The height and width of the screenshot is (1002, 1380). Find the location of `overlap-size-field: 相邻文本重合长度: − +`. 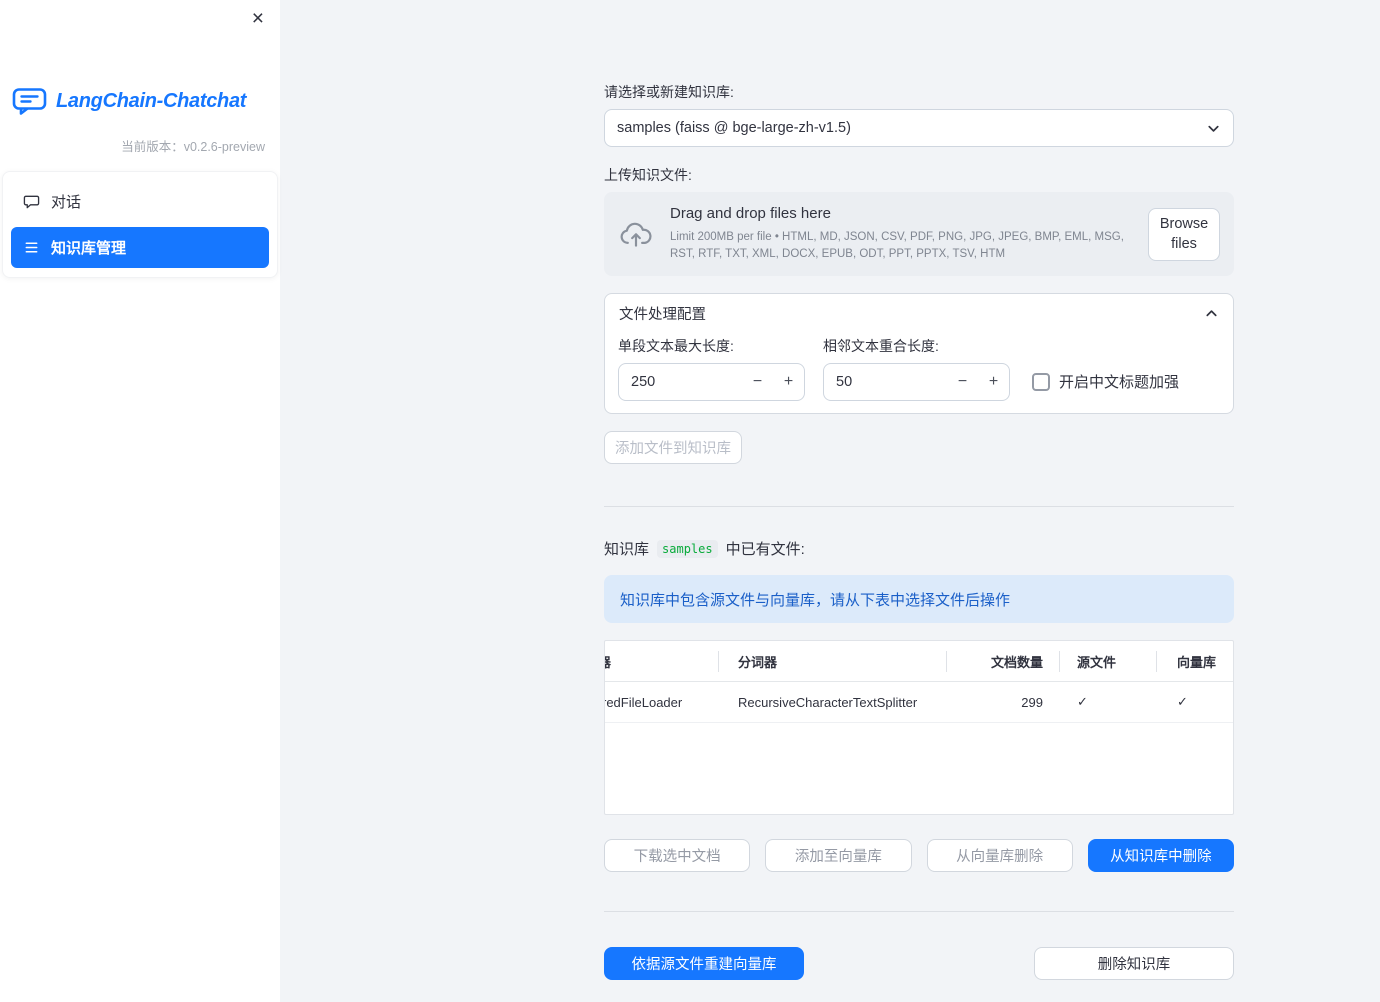

overlap-size-field: 相邻文本重合长度: − + is located at coordinates (916, 368).